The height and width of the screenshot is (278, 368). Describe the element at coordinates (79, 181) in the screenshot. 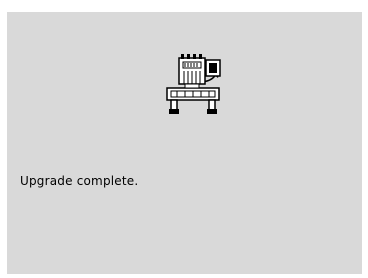

I see `status-message: Upgrade complete.` at that location.